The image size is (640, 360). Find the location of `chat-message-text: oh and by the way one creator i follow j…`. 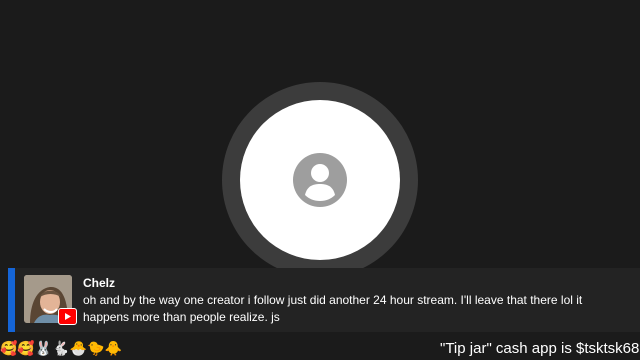

chat-message-text: oh and by the way one creator i follow j… is located at coordinates (333, 308).